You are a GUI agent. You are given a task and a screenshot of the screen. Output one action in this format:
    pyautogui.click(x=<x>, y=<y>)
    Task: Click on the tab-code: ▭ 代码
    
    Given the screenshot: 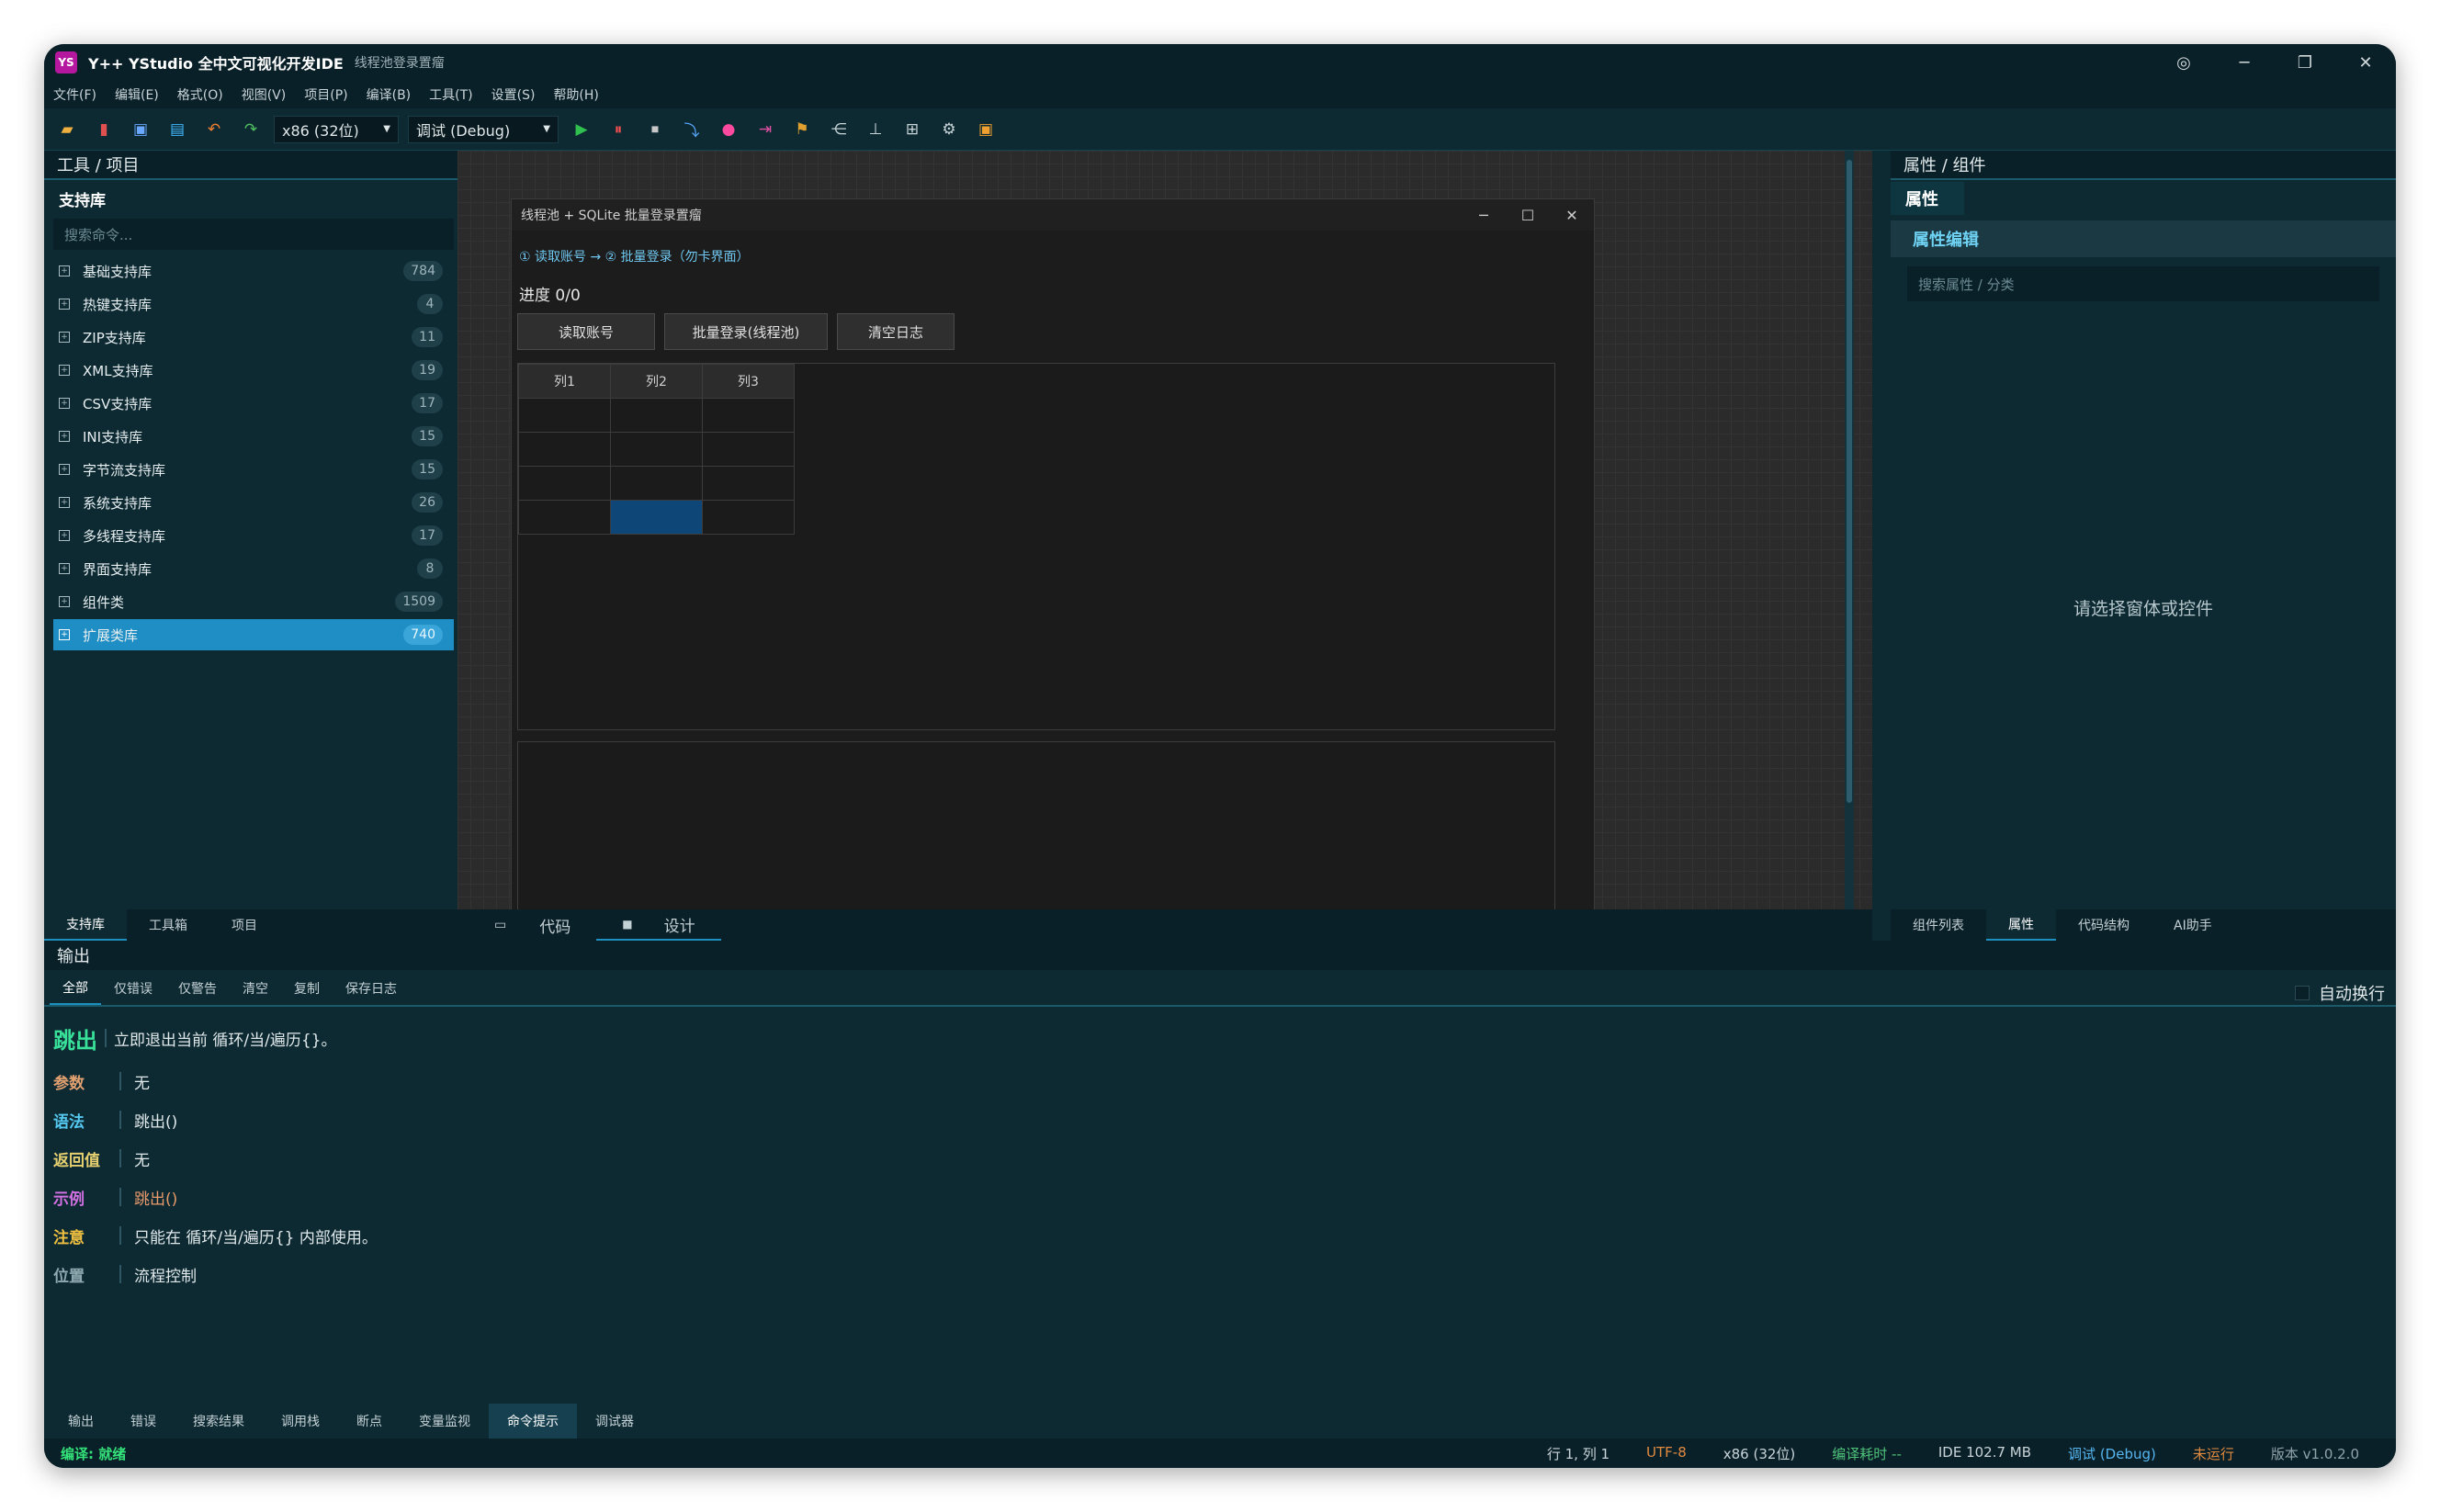 What is the action you would take?
    pyautogui.click(x=532, y=925)
    